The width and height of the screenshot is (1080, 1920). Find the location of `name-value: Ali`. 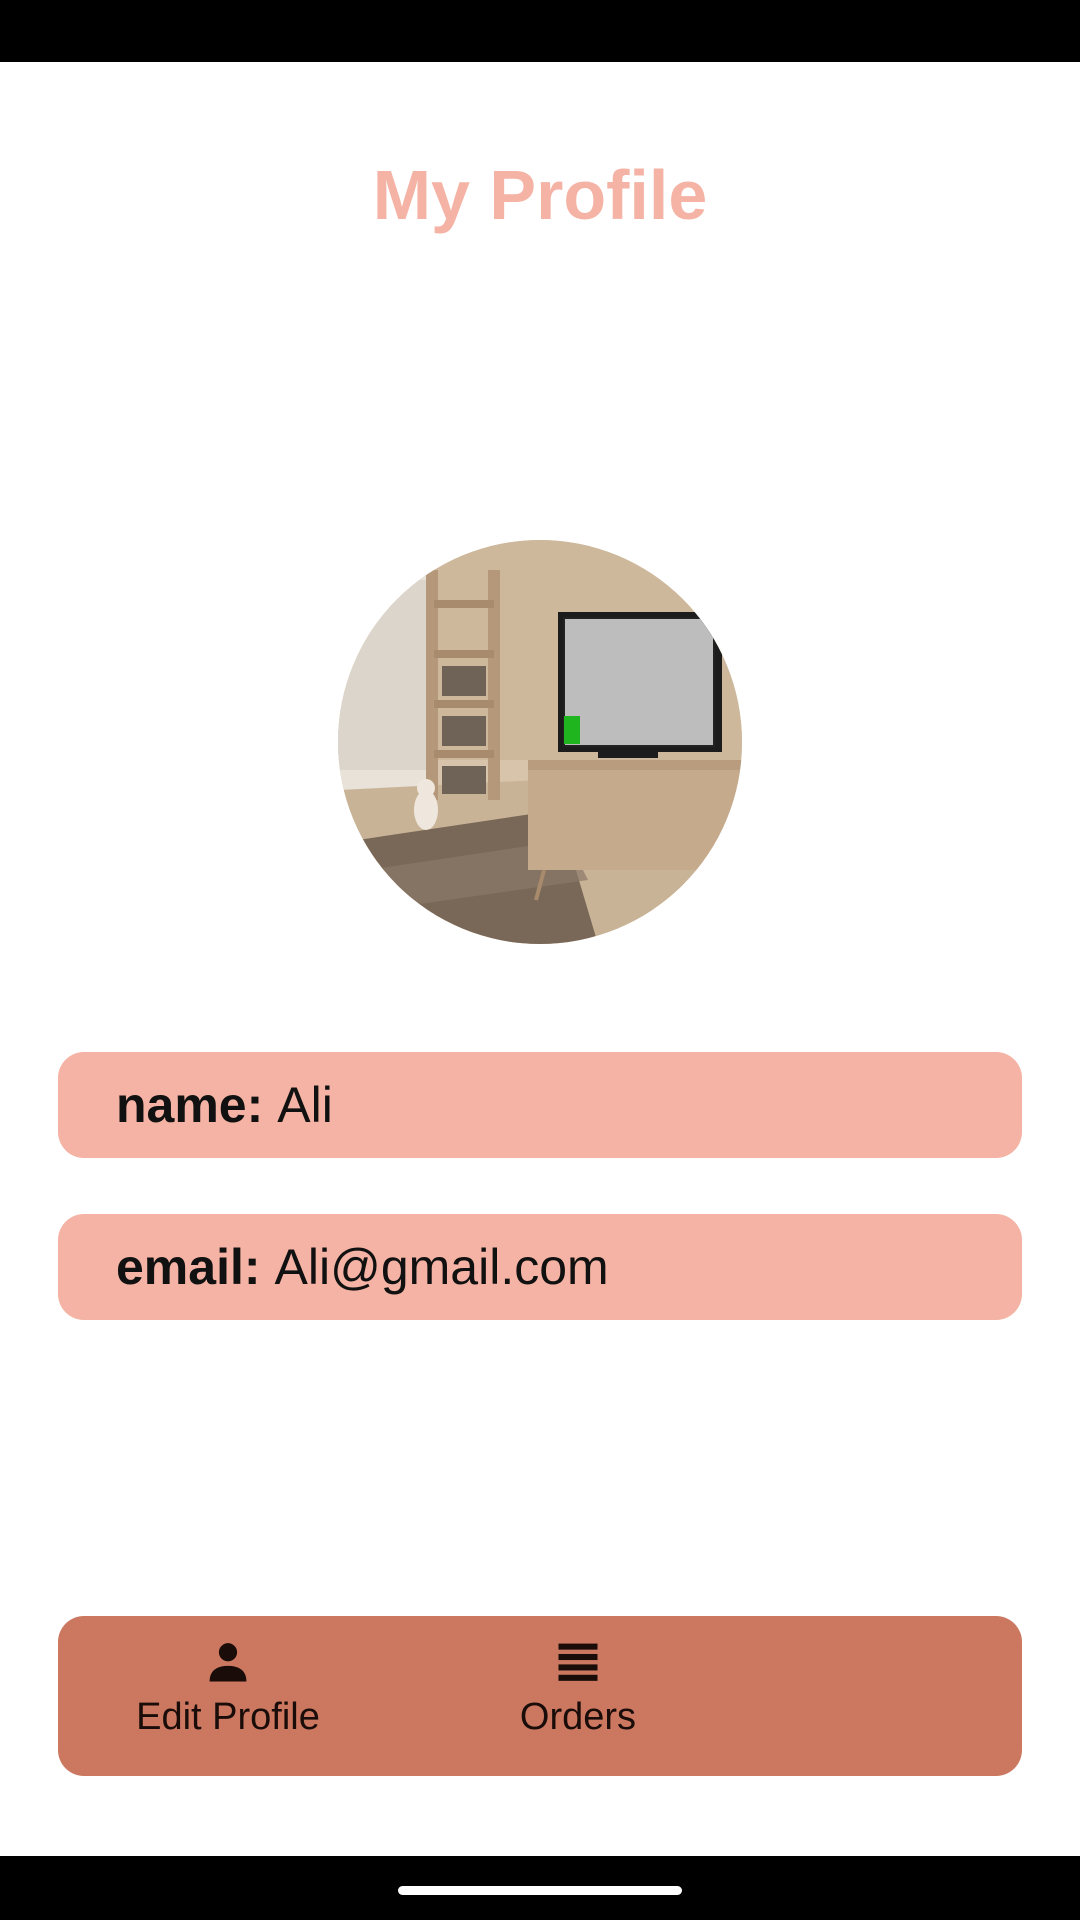

name-value: Ali is located at coordinates (305, 1105).